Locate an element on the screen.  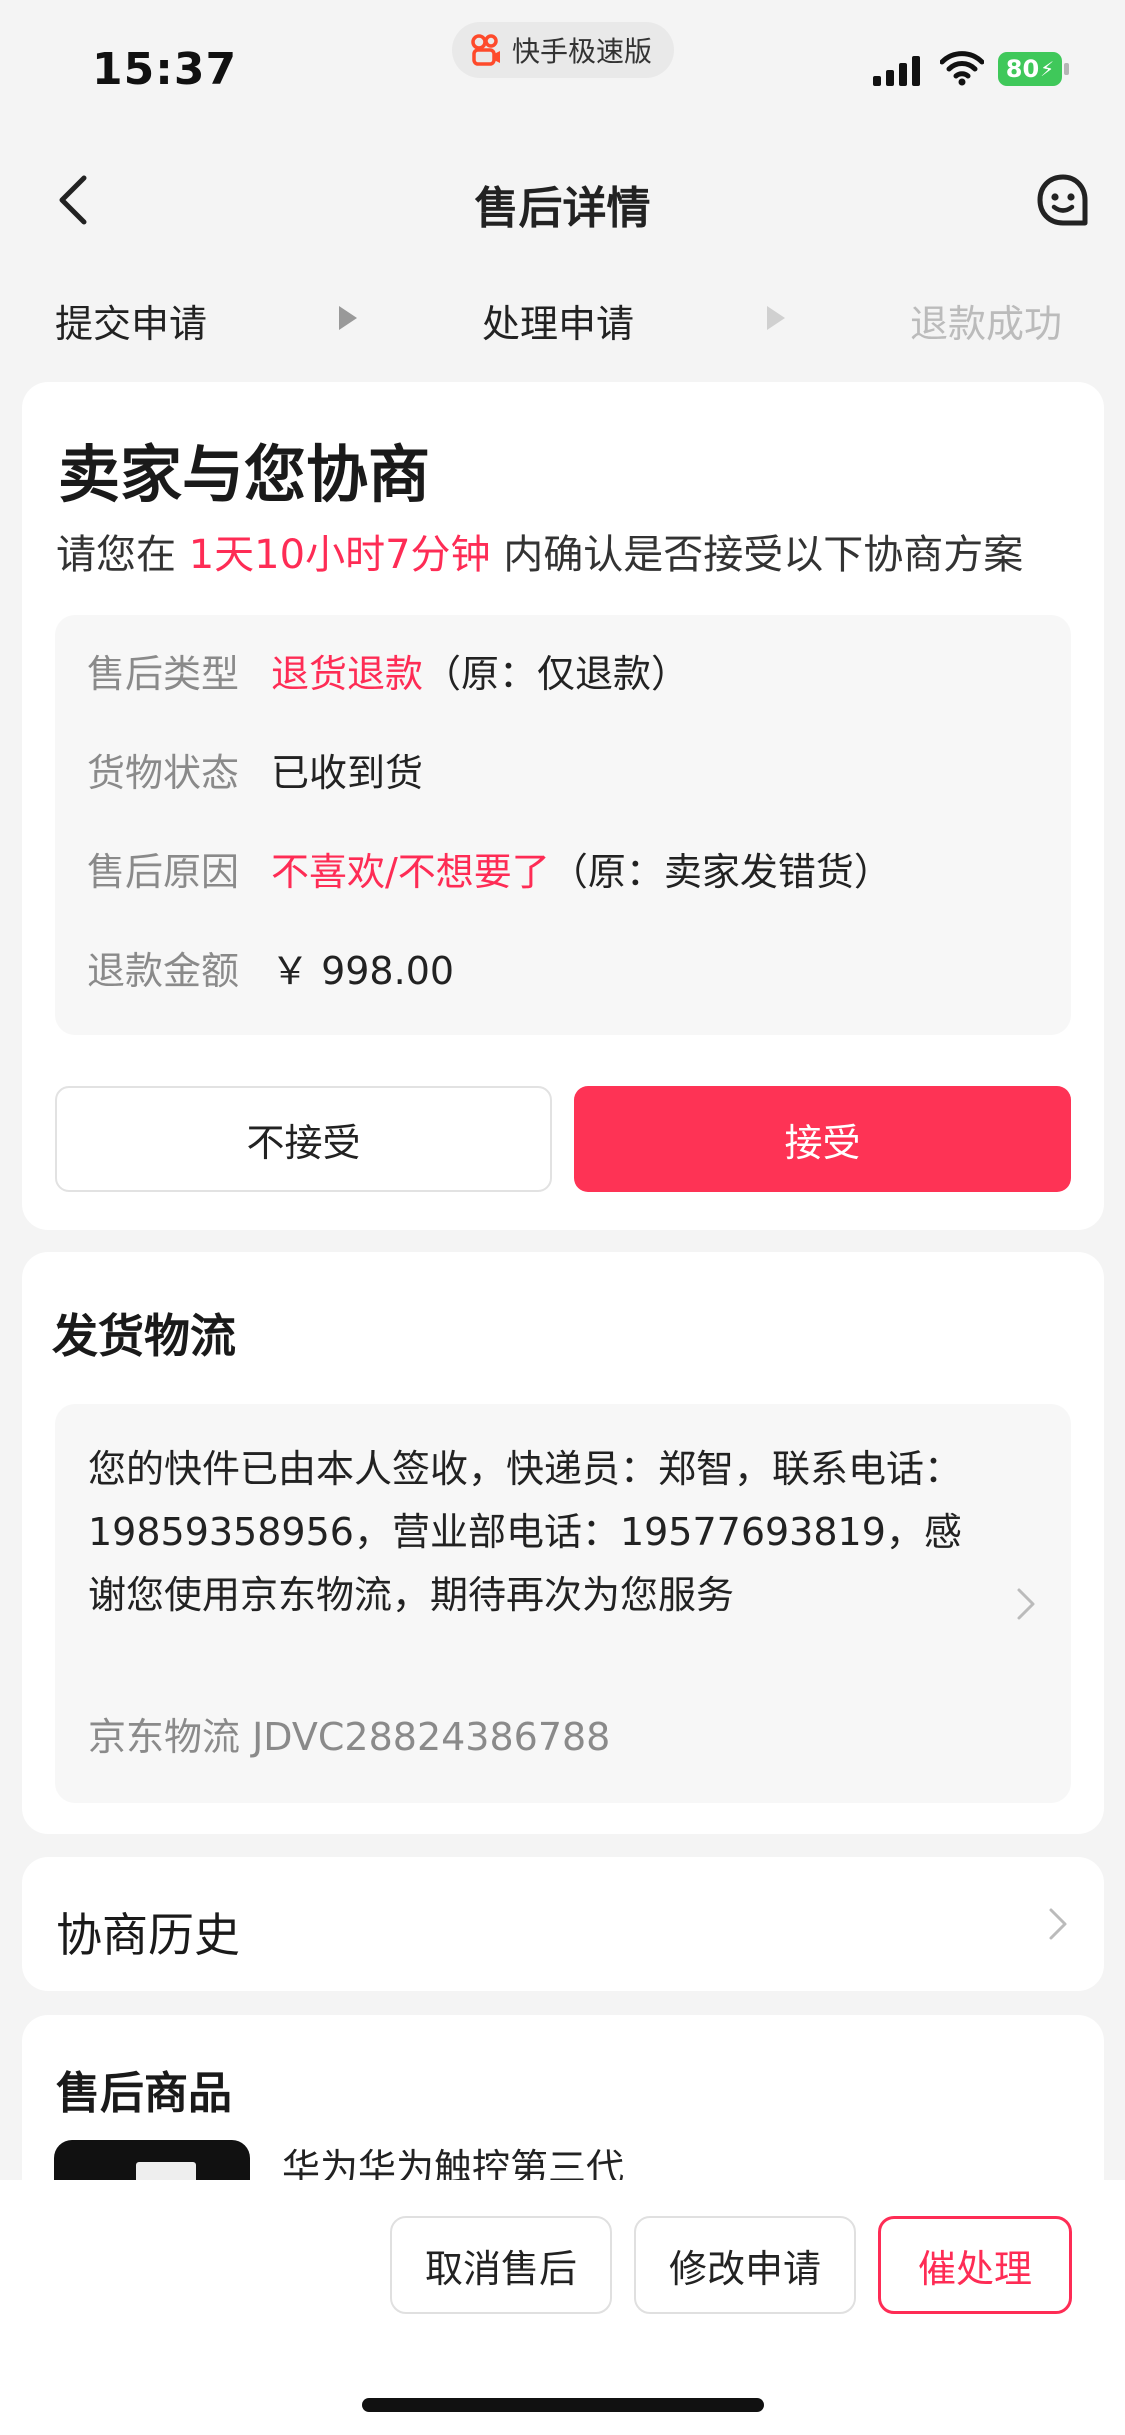
urge-processing-button: 催处理 is located at coordinates (975, 2265).